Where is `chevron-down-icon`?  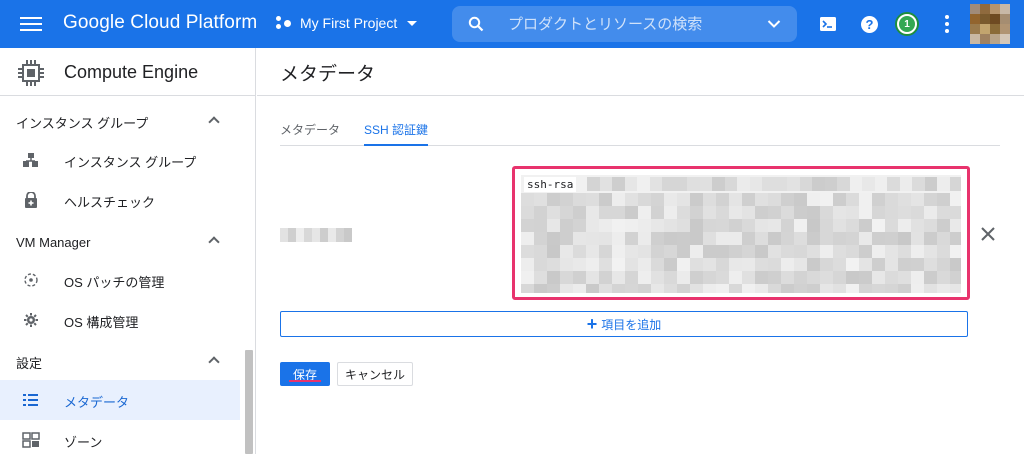 chevron-down-icon is located at coordinates (774, 24).